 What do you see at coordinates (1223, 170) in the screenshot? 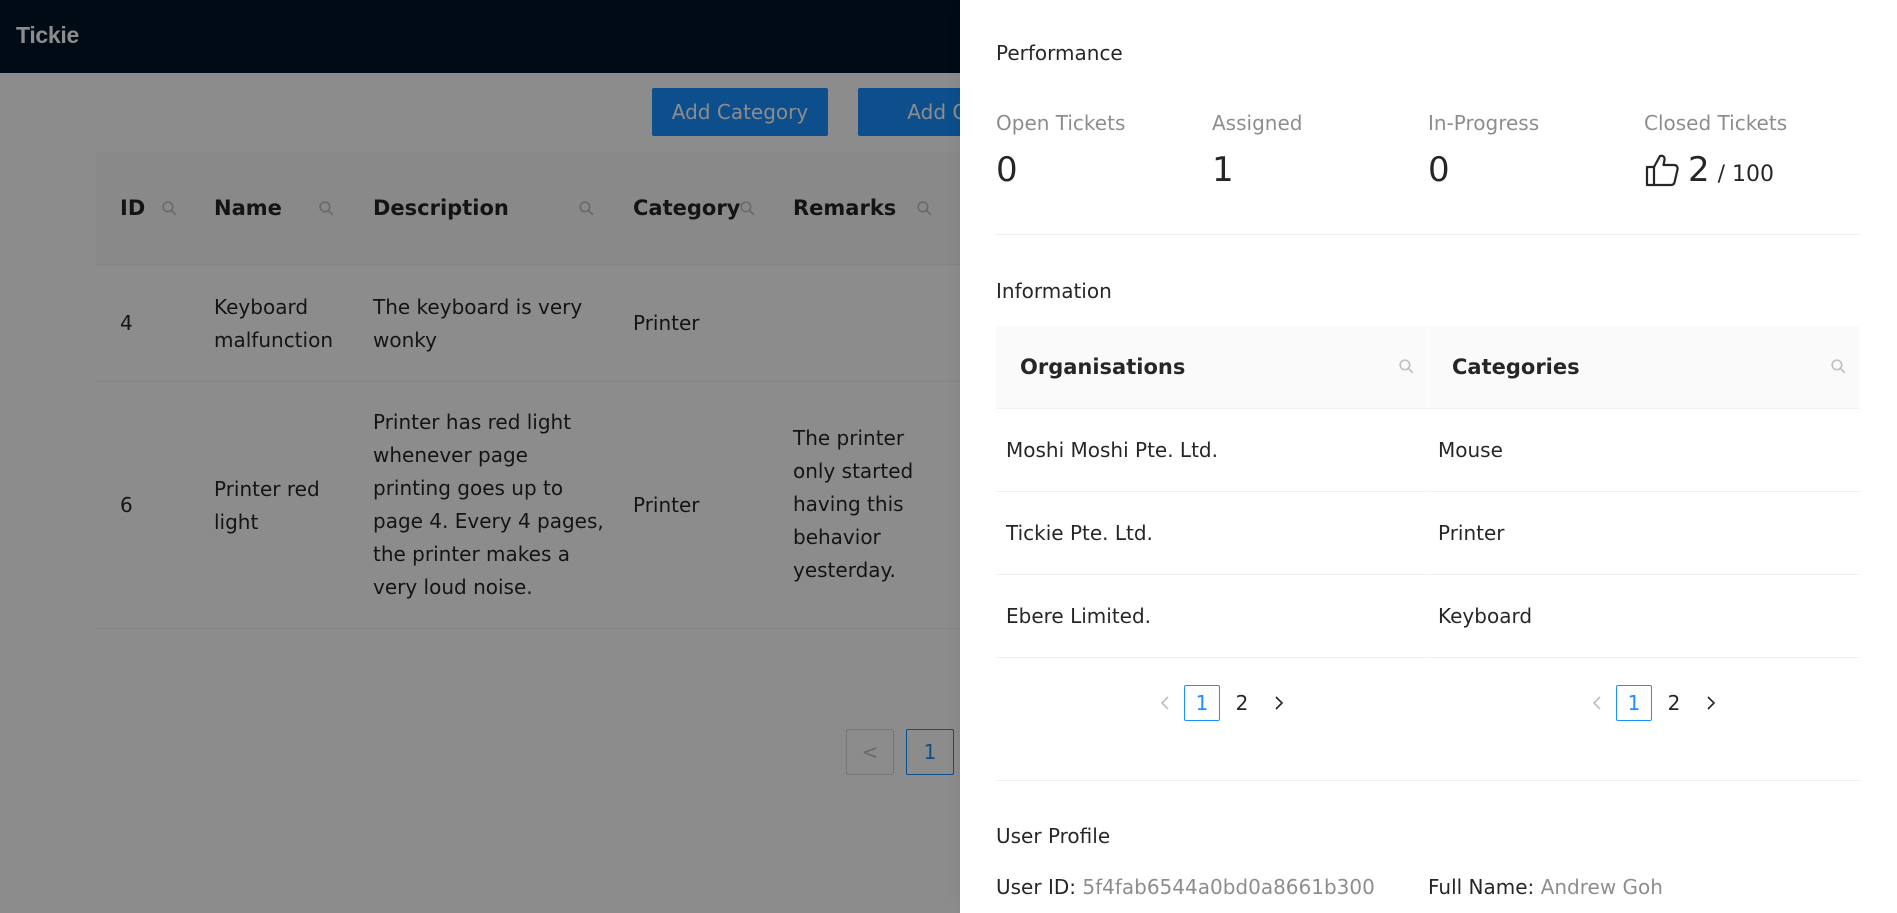
I see `stat-value: 1` at bounding box center [1223, 170].